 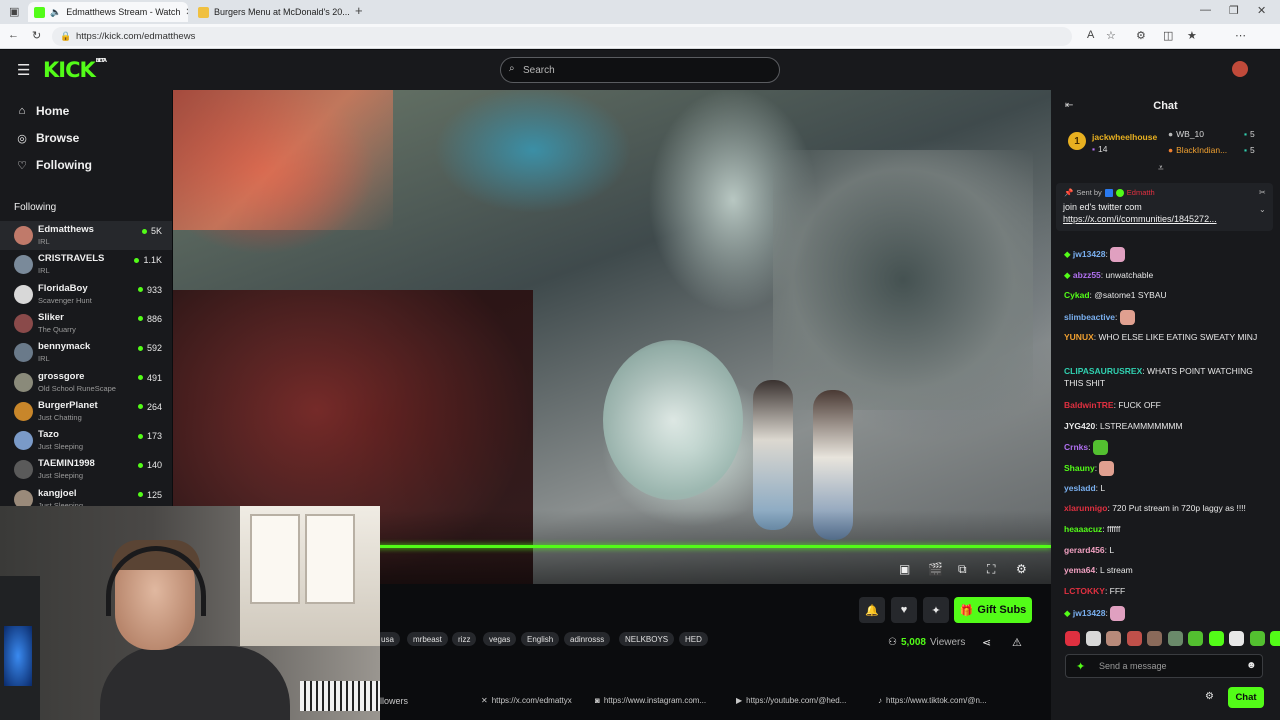 What do you see at coordinates (640, 70) in the screenshot?
I see `search-input: ⌕ Search` at bounding box center [640, 70].